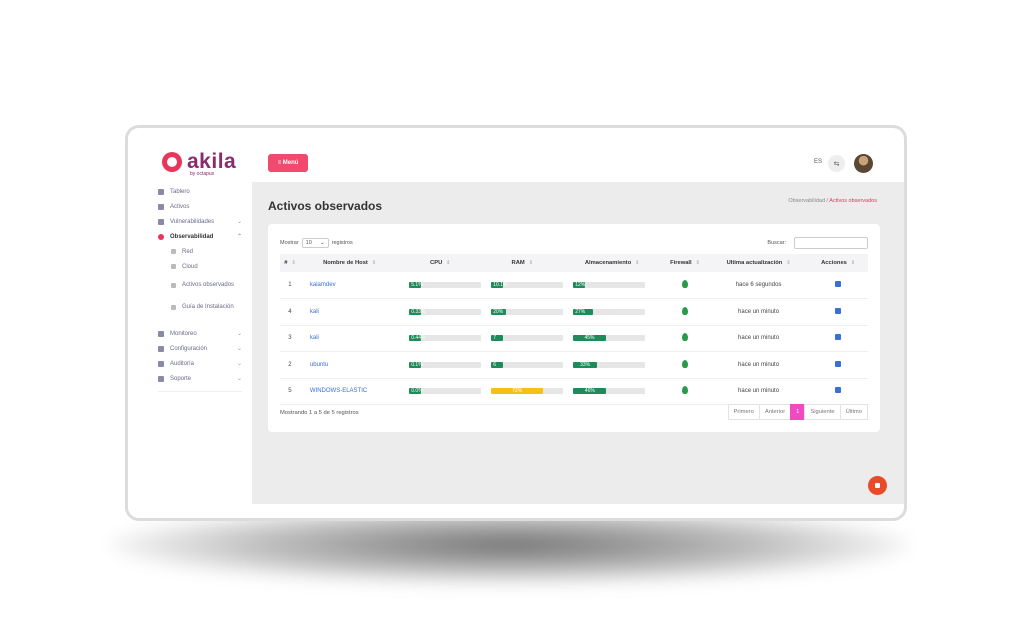 This screenshot has width=1024, height=640. I want to click on sidebar-subitem-cloud: Cloud, so click(200, 266).